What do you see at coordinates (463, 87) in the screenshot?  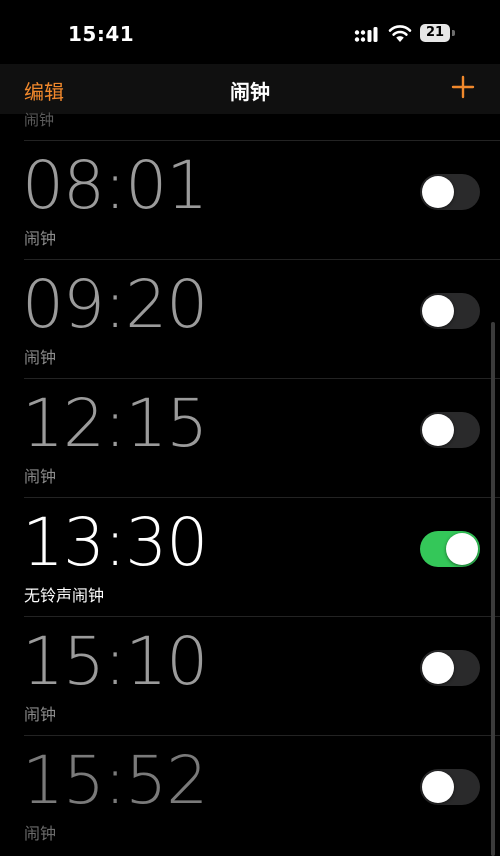 I see `add-alarm-button` at bounding box center [463, 87].